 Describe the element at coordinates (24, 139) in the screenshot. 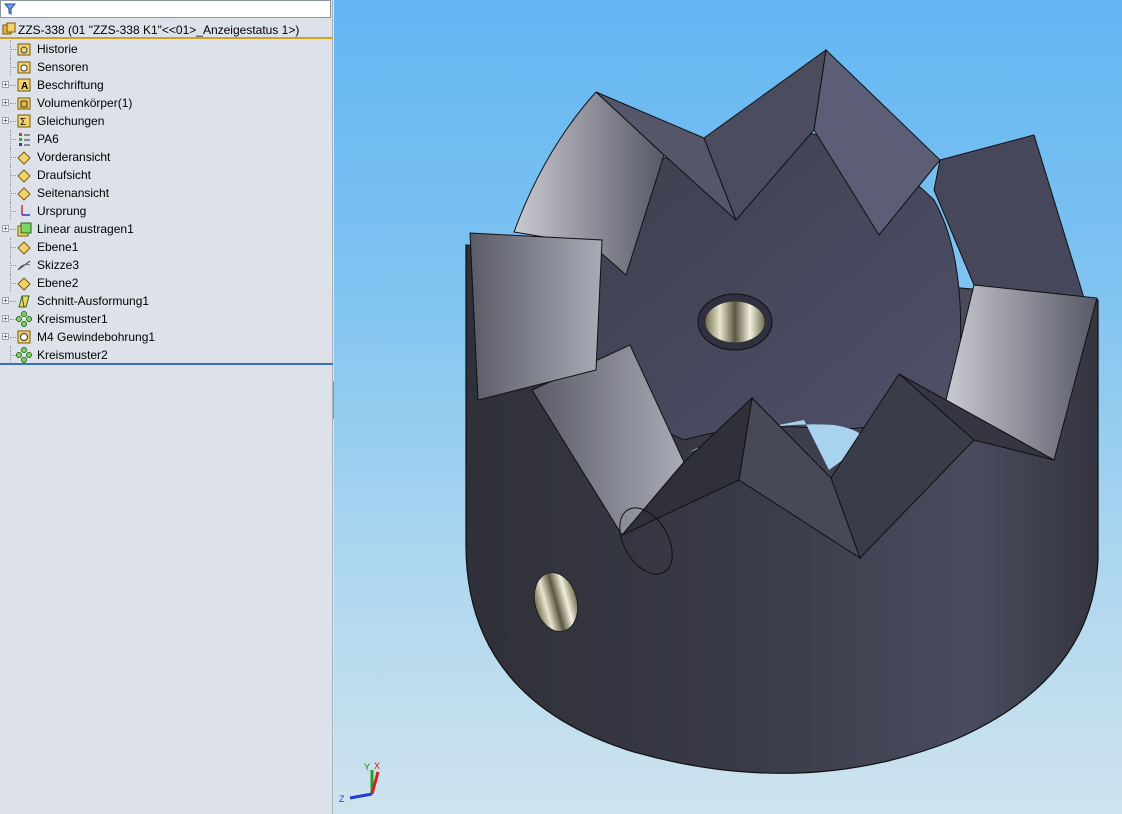

I see `material-icon` at that location.